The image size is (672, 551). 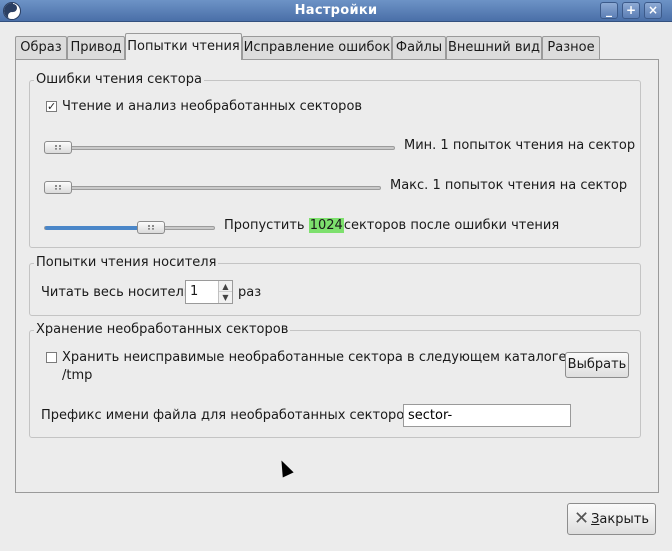 What do you see at coordinates (96, 47) in the screenshot?
I see `tab-drive: Привод` at bounding box center [96, 47].